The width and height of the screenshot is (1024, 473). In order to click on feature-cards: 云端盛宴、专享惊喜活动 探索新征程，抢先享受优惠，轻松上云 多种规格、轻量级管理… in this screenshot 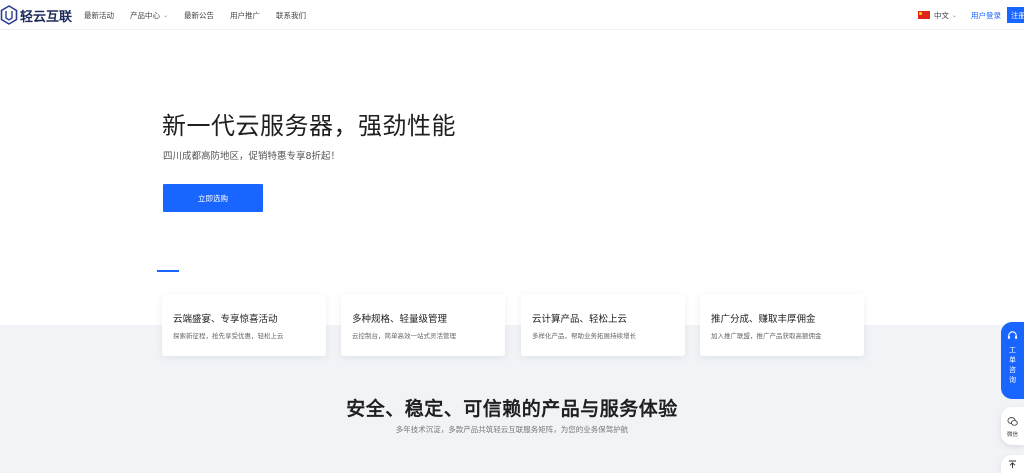, I will do `click(513, 325)`.